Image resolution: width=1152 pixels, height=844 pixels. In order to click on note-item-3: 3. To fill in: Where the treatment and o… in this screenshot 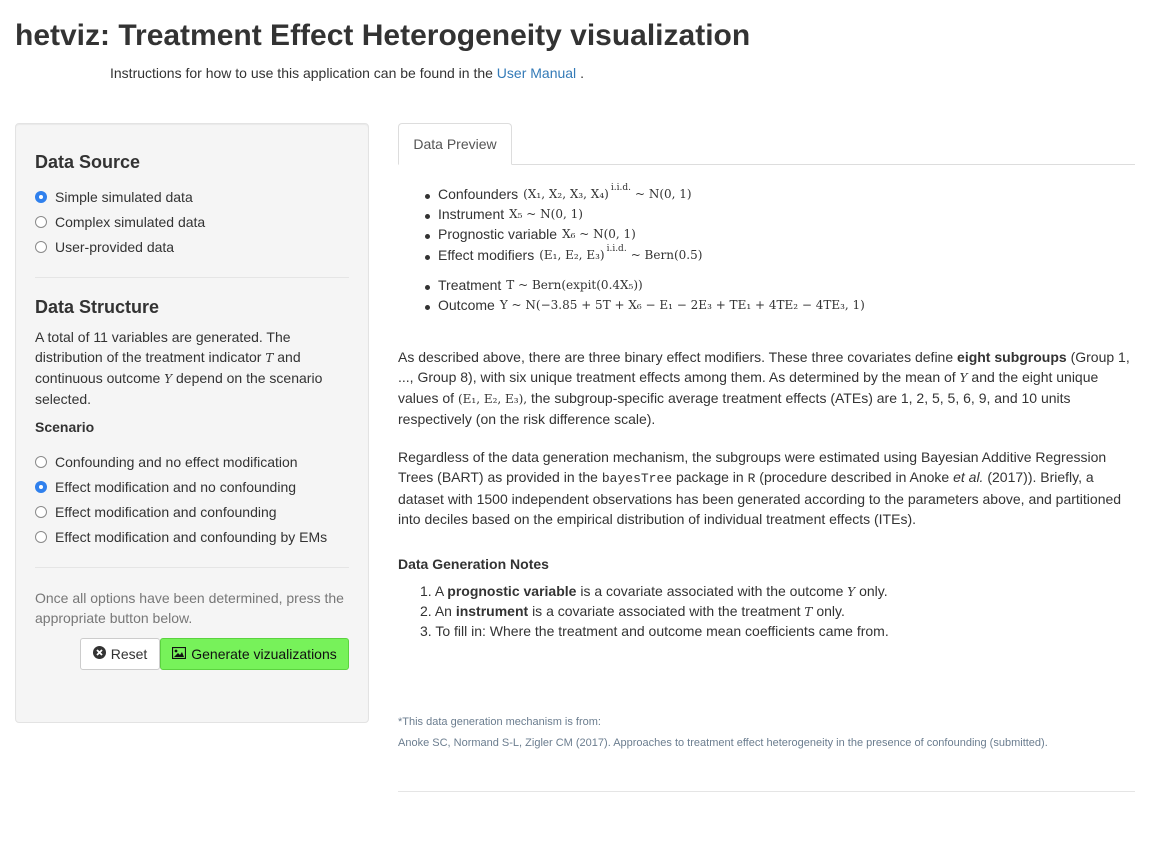, I will do `click(654, 631)`.